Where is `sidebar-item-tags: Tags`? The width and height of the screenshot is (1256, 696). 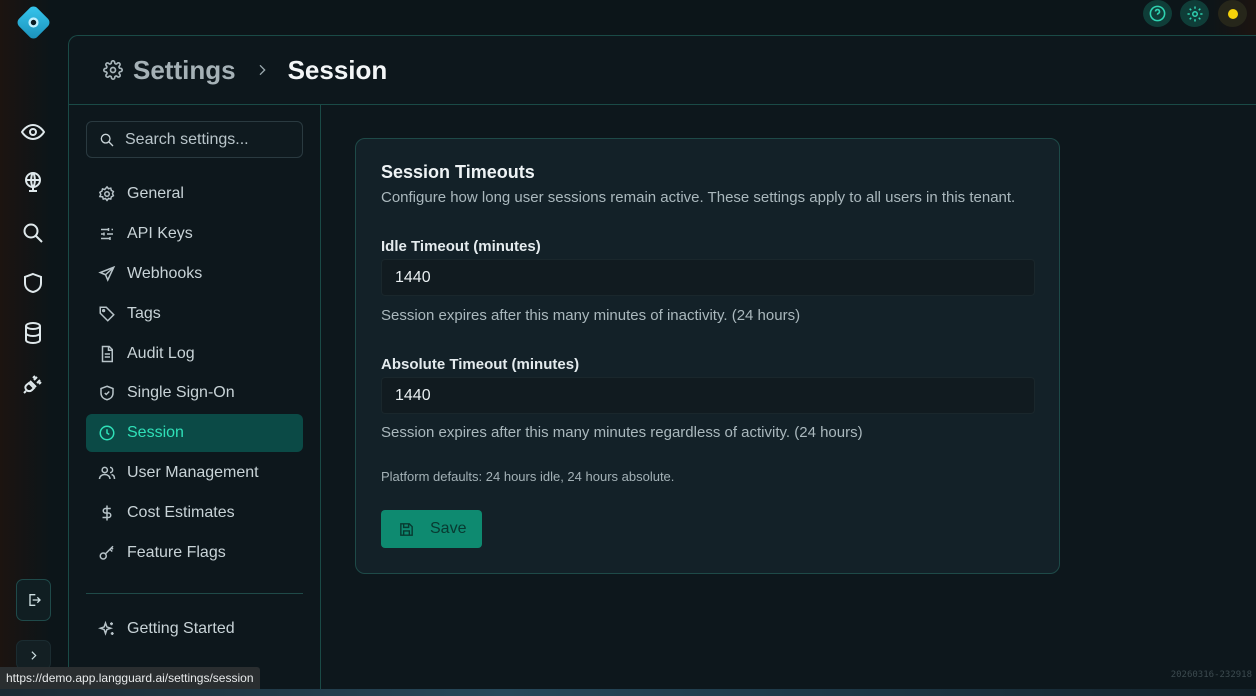 sidebar-item-tags: Tags is located at coordinates (194, 314).